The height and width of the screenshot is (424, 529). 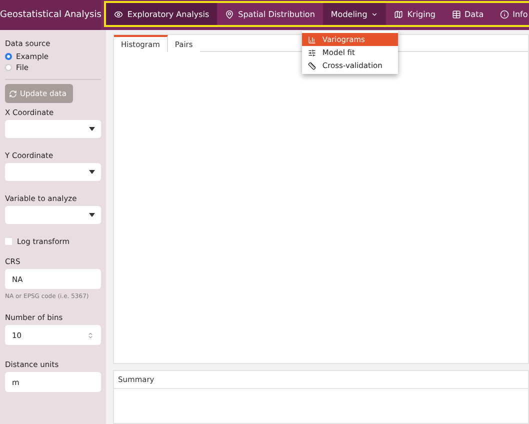 What do you see at coordinates (312, 52) in the screenshot?
I see `sliders-icon` at bounding box center [312, 52].